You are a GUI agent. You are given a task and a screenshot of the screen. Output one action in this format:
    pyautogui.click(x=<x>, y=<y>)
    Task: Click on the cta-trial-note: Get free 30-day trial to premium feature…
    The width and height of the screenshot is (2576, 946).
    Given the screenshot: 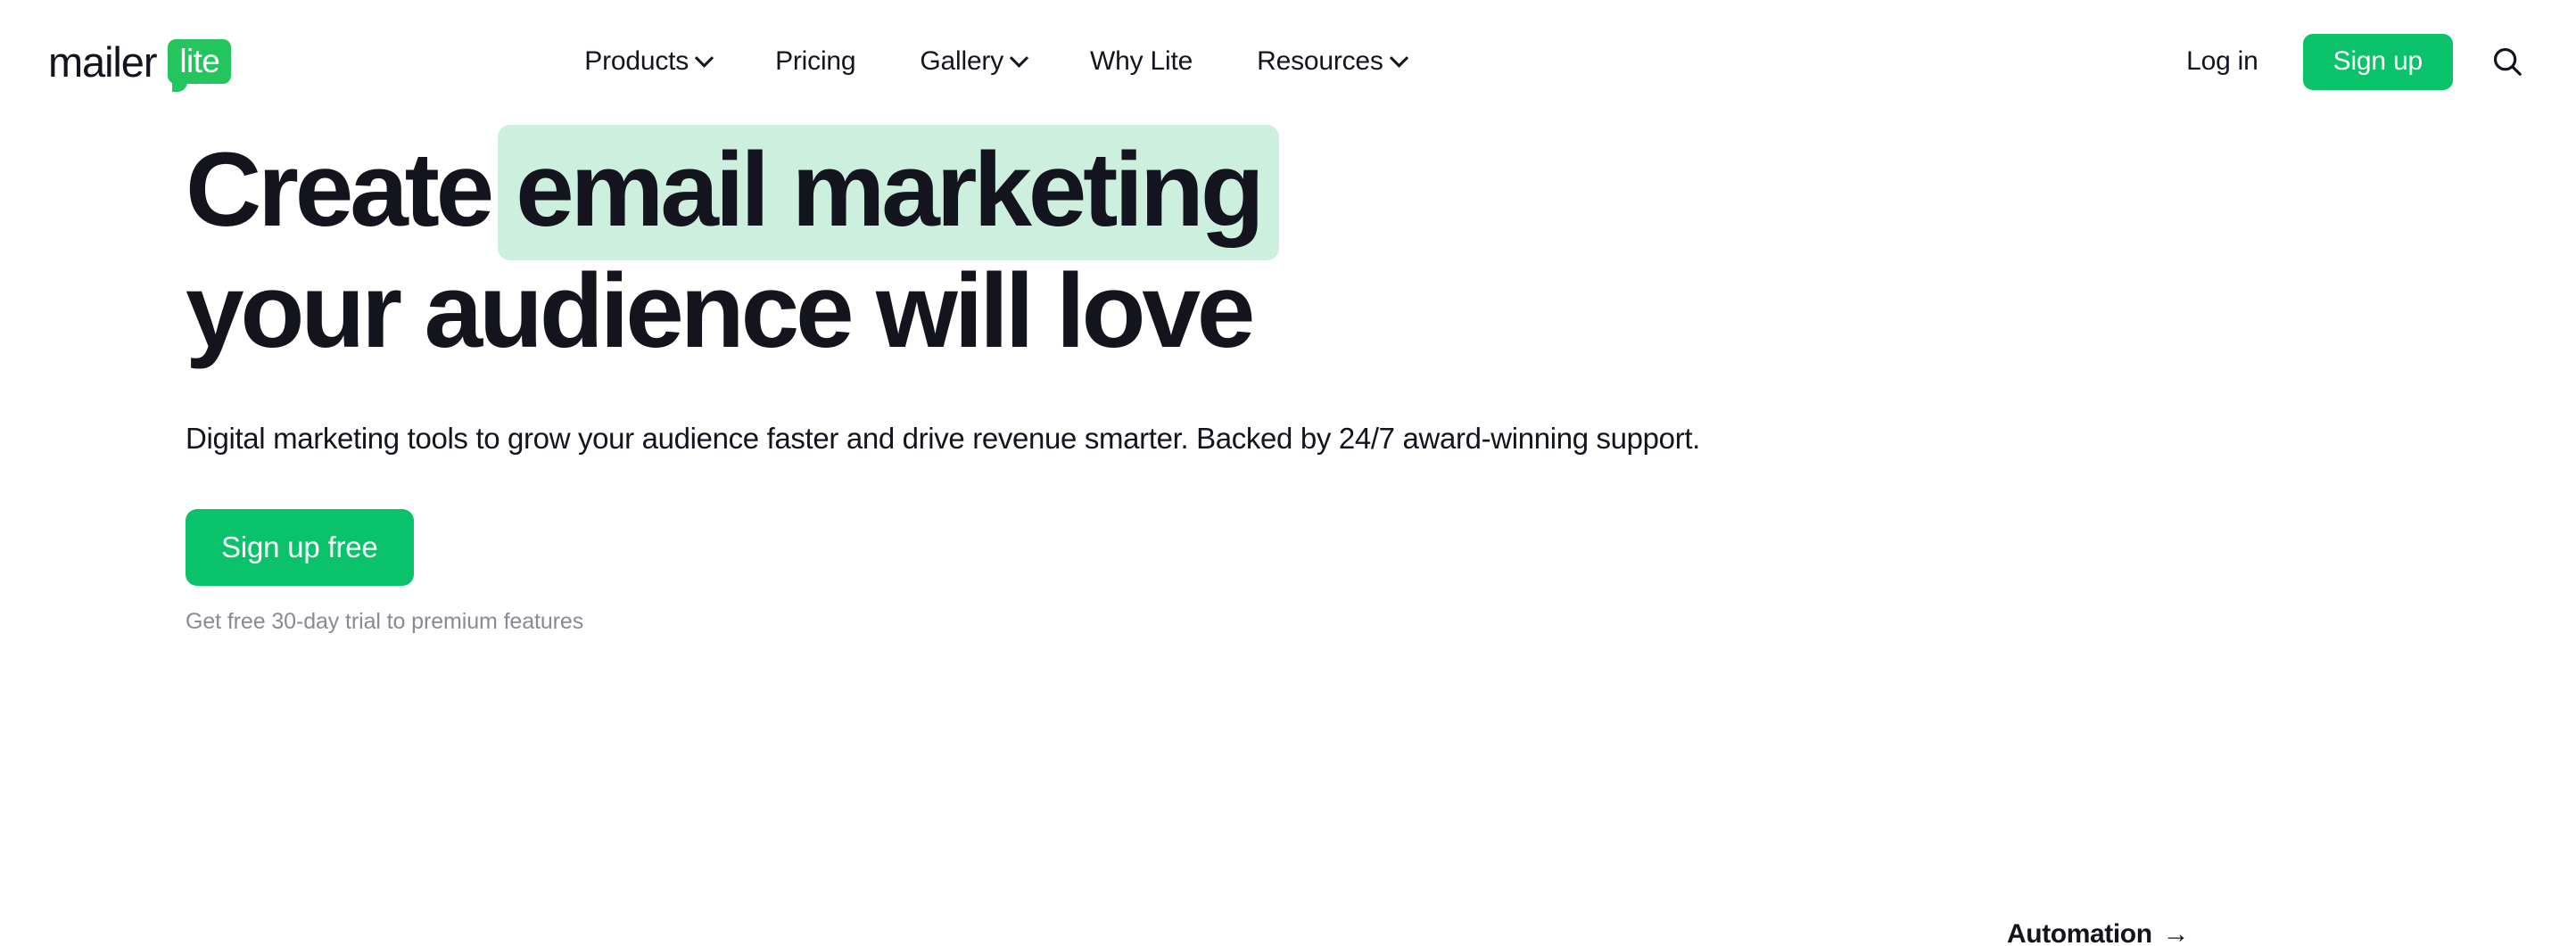 What is the action you would take?
    pyautogui.click(x=385, y=621)
    